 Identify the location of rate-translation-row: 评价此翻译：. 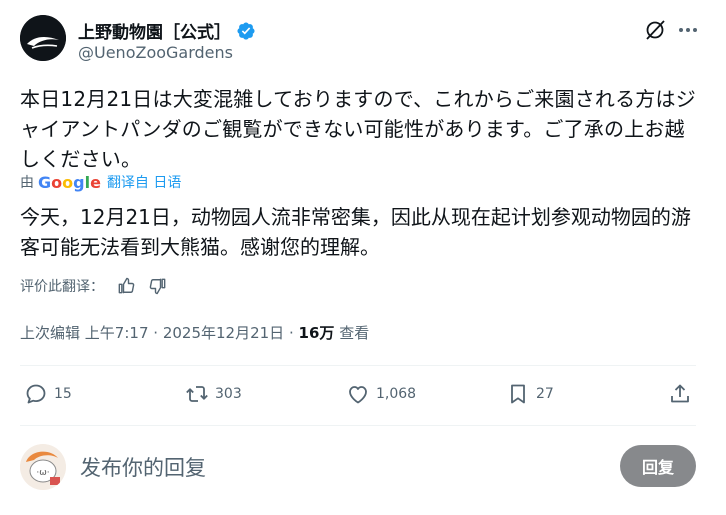
(94, 286).